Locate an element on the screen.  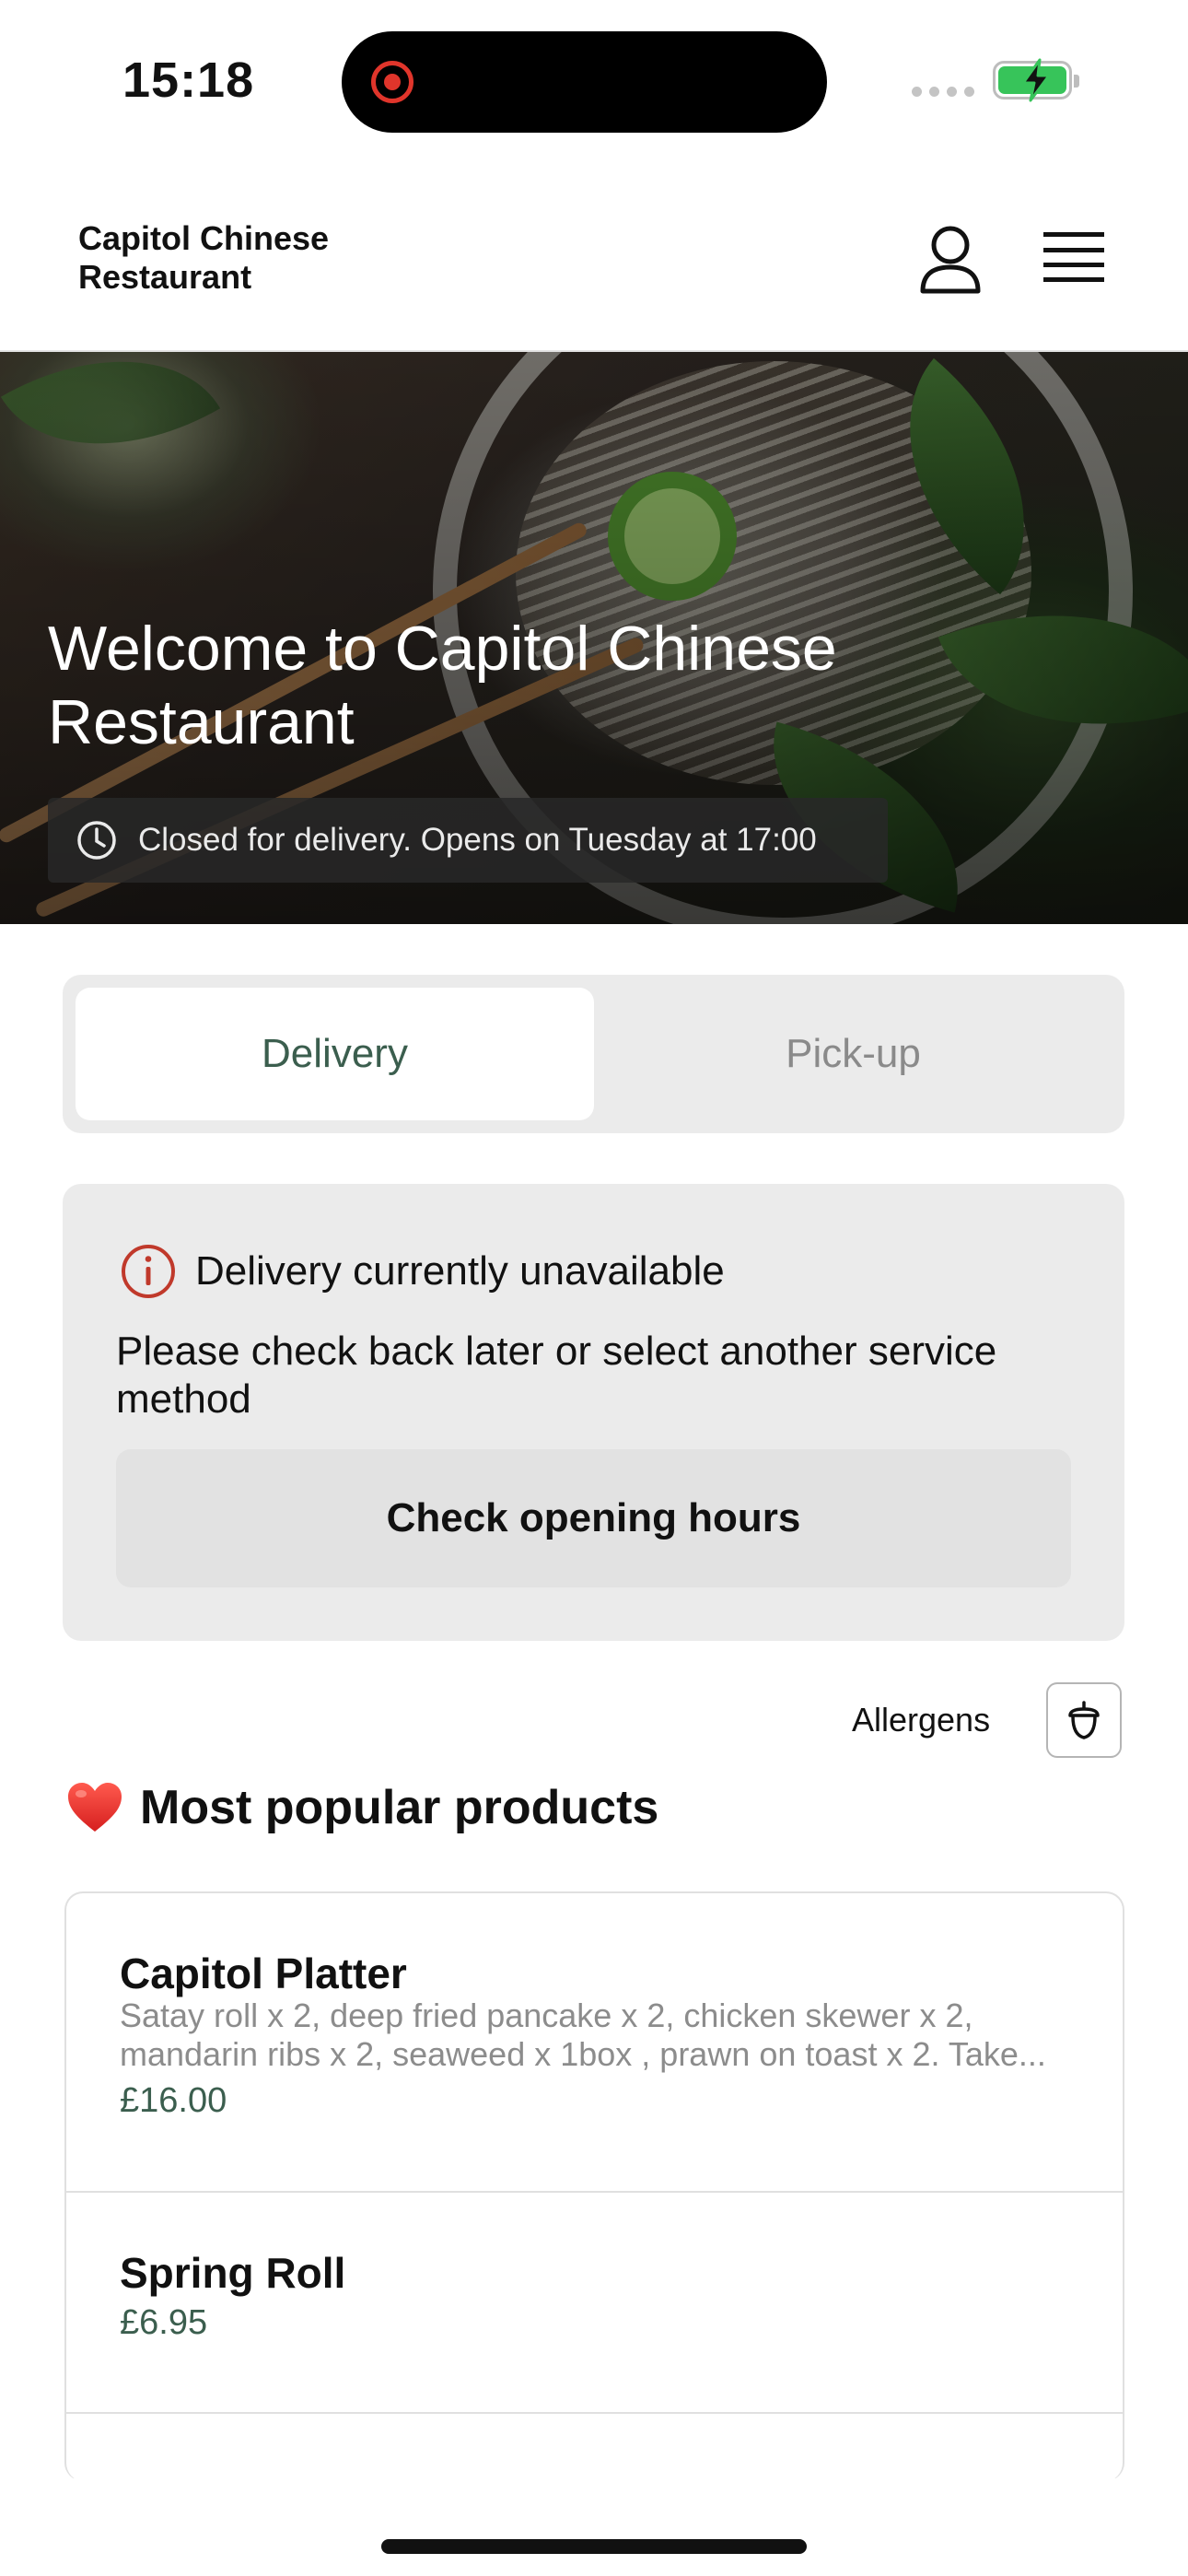
product-price: £6.95 is located at coordinates (164, 2322).